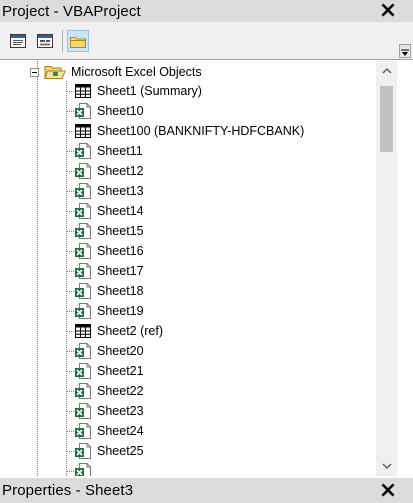 The height and width of the screenshot is (503, 413). I want to click on tree-item-label: Sheet11, so click(120, 151).